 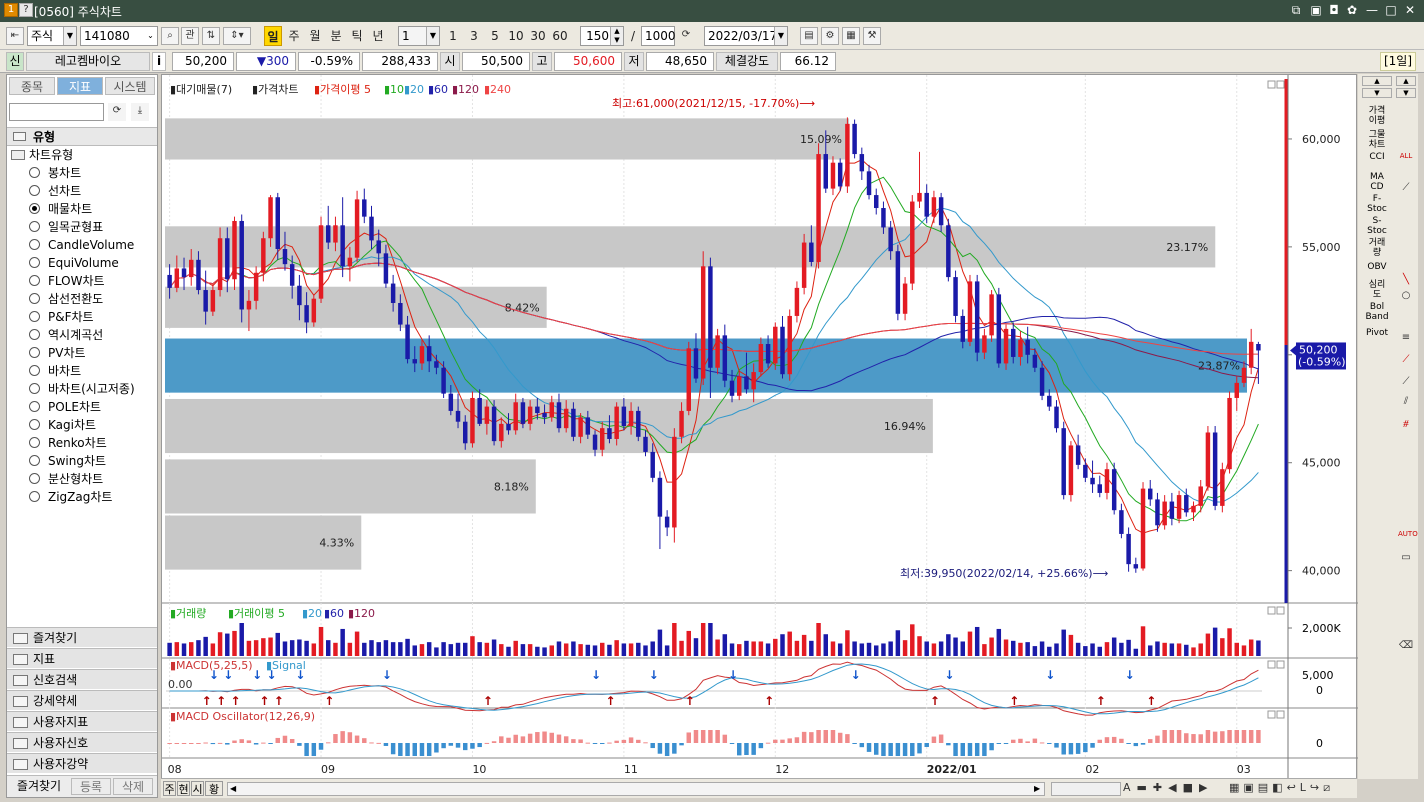 I want to click on scroll-up-icon: ▲, so click(x=1377, y=81).